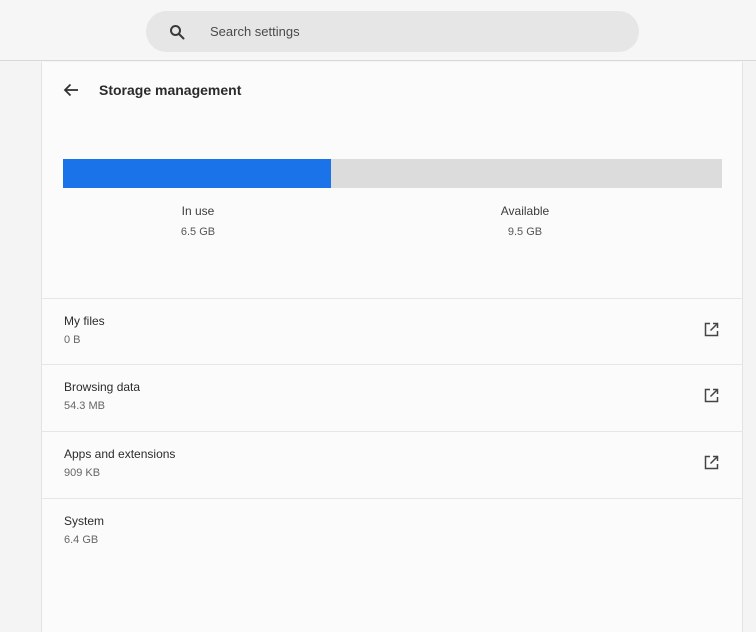 The height and width of the screenshot is (632, 756). What do you see at coordinates (392, 480) in the screenshot?
I see `storage-item-apps-and-extensions: Apps and extensions 909 KB` at bounding box center [392, 480].